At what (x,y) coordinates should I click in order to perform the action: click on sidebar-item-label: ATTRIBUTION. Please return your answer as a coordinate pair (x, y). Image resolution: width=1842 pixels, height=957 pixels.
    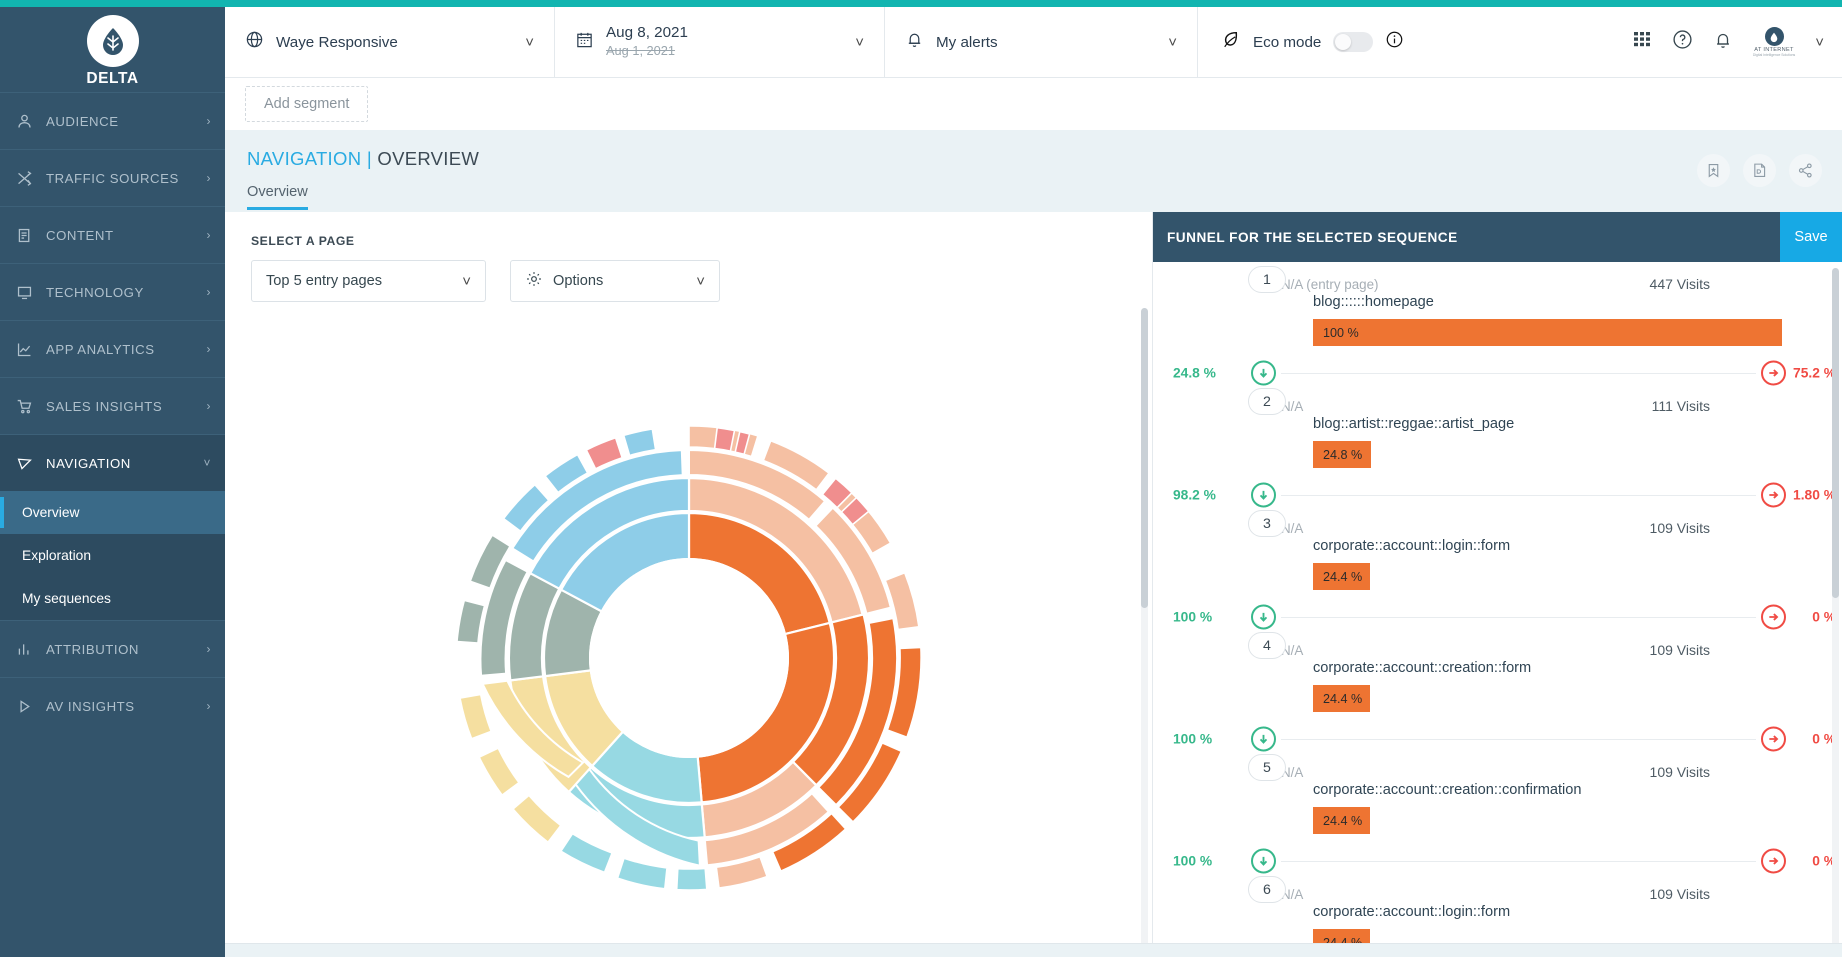
    Looking at the image, I should click on (92, 649).